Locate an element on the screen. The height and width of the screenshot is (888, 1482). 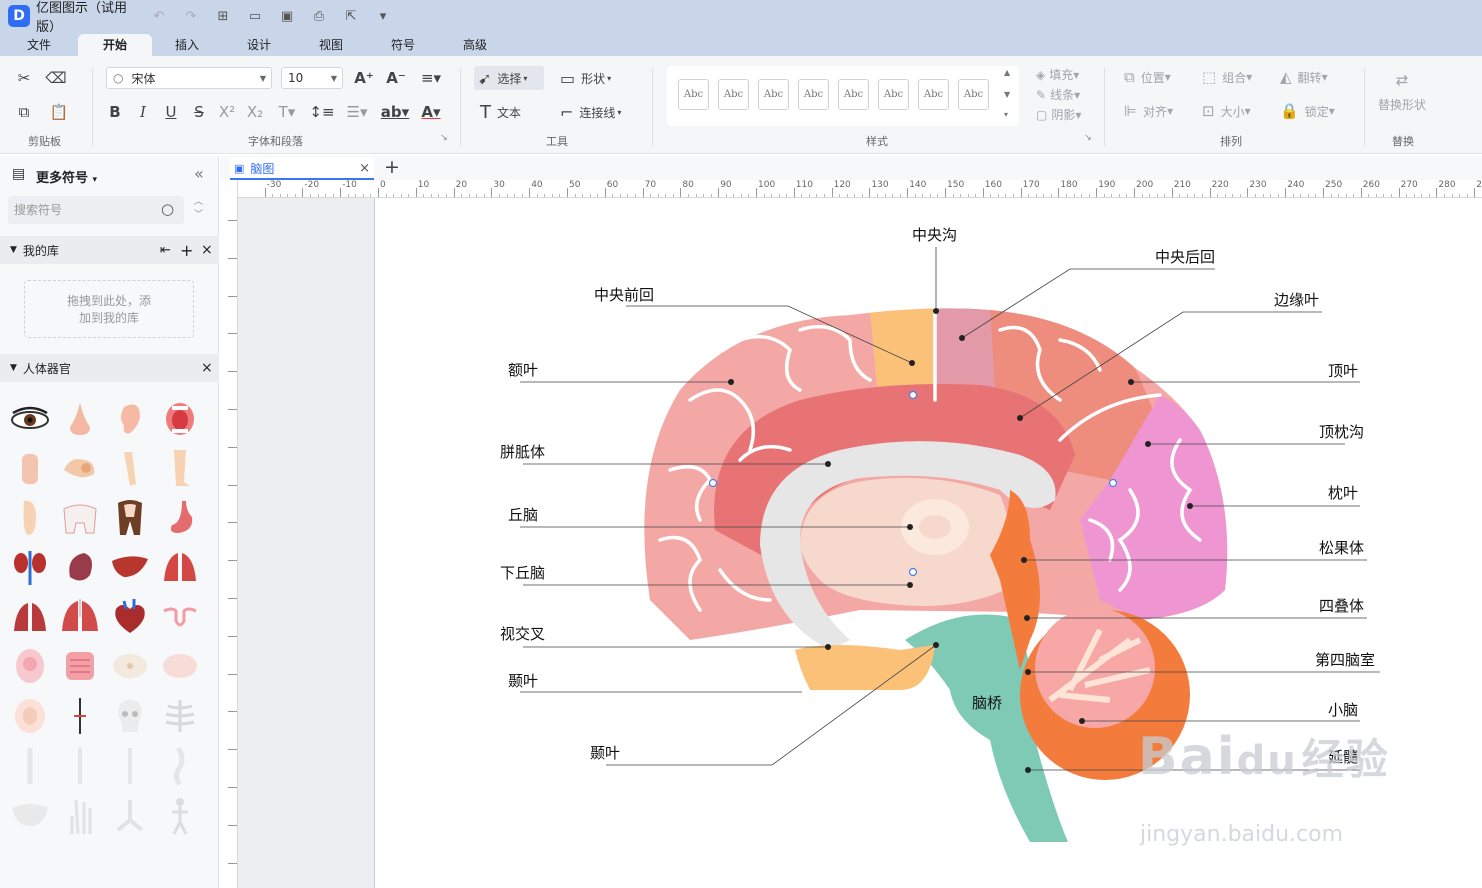
larynx-symbol is located at coordinates (30, 468).